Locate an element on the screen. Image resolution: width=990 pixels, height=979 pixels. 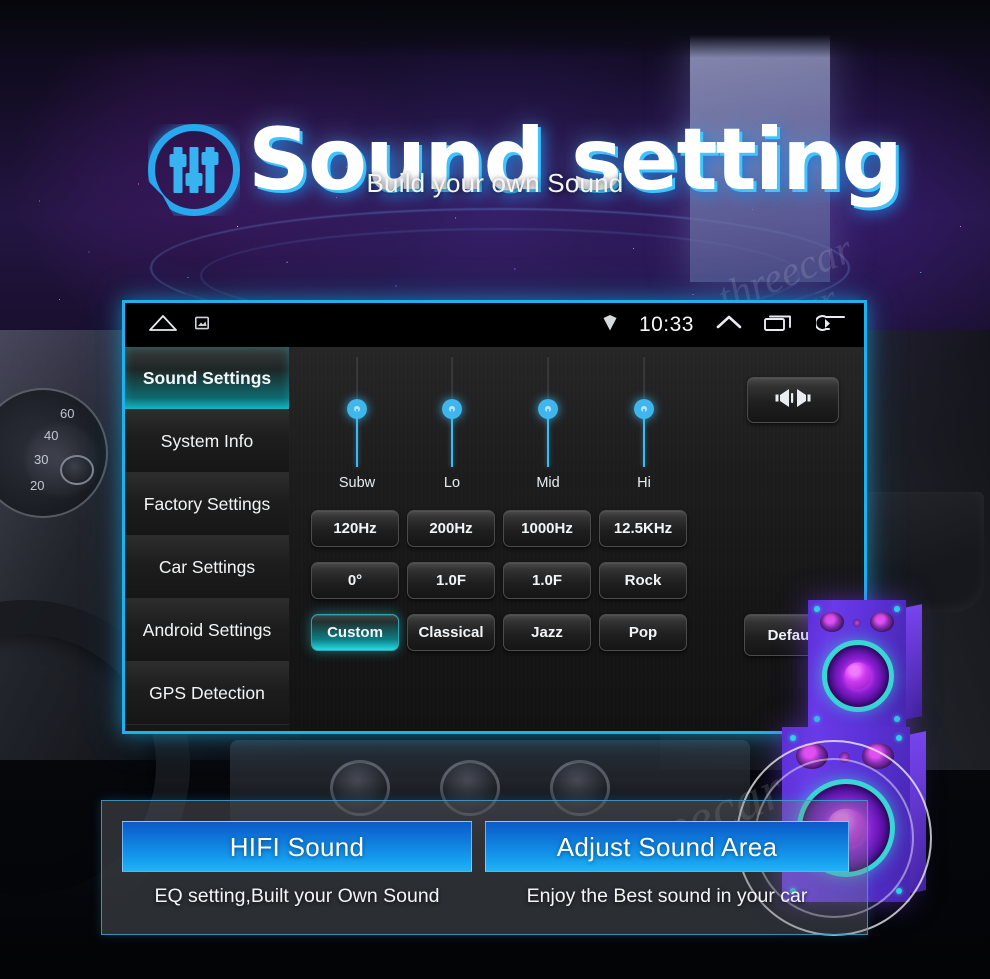
adjust-sound-area-button: Adjust Sound Area is located at coordinates (667, 846).